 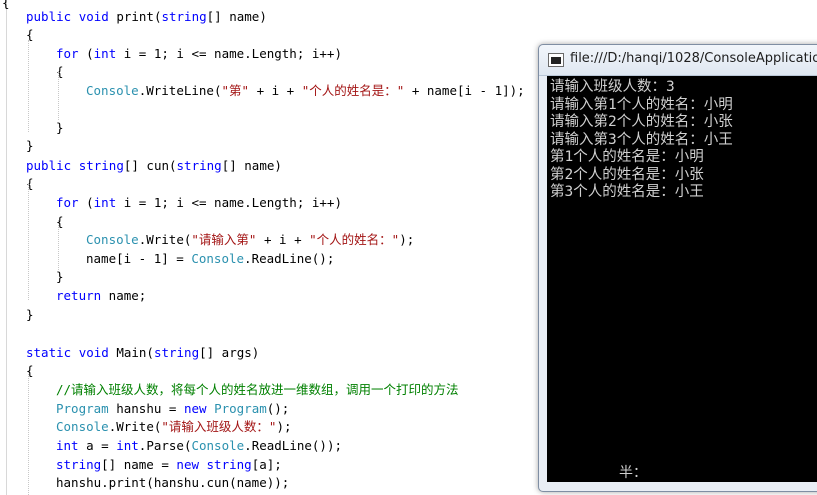 What do you see at coordinates (278, 408) in the screenshot?
I see `code-token: ();` at bounding box center [278, 408].